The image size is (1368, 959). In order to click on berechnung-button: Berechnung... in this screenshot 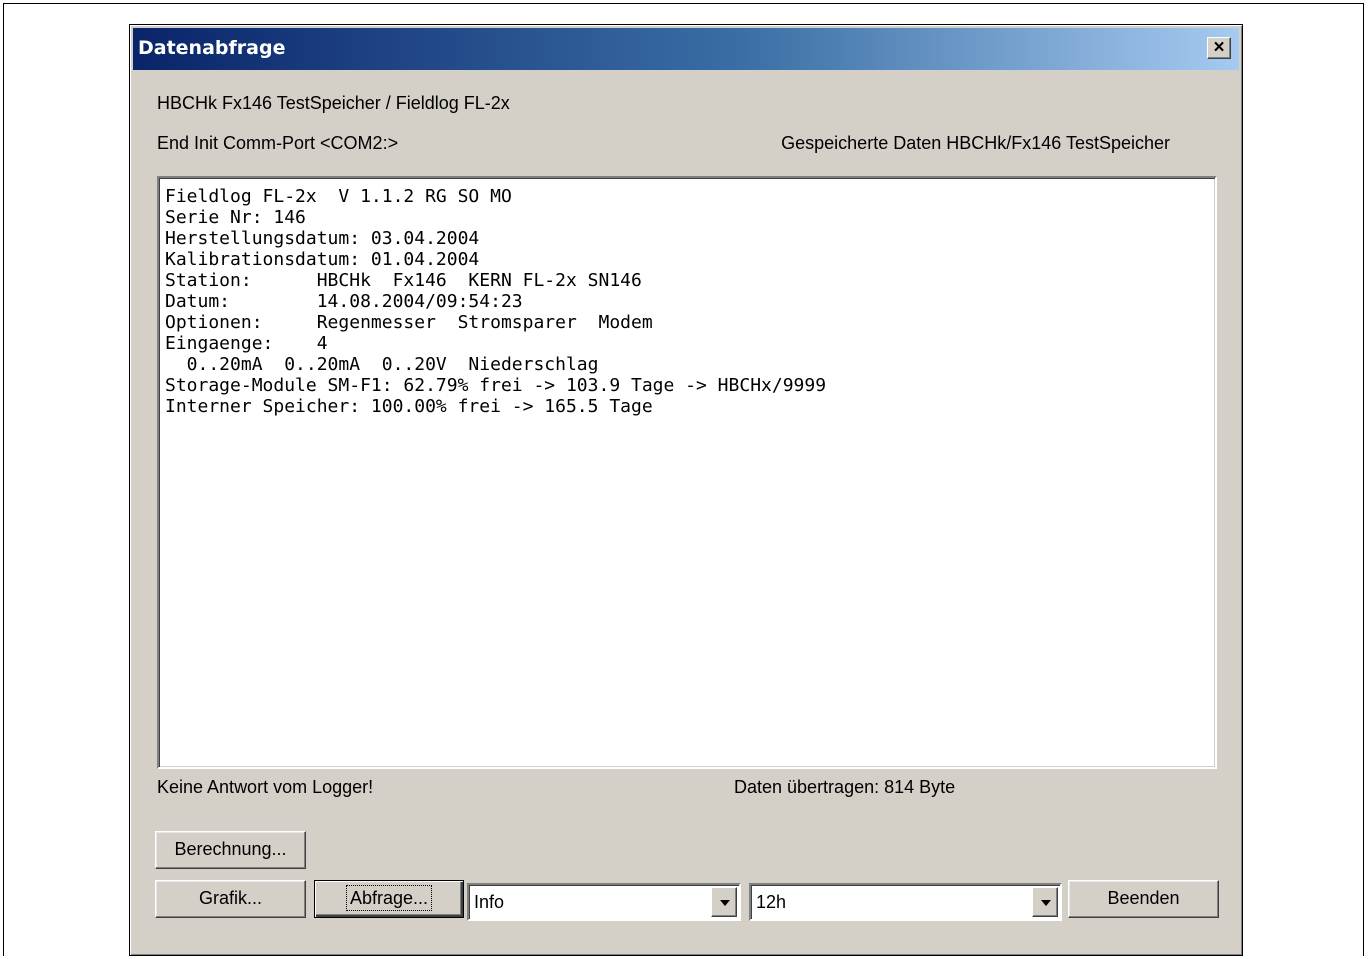, I will do `click(230, 850)`.